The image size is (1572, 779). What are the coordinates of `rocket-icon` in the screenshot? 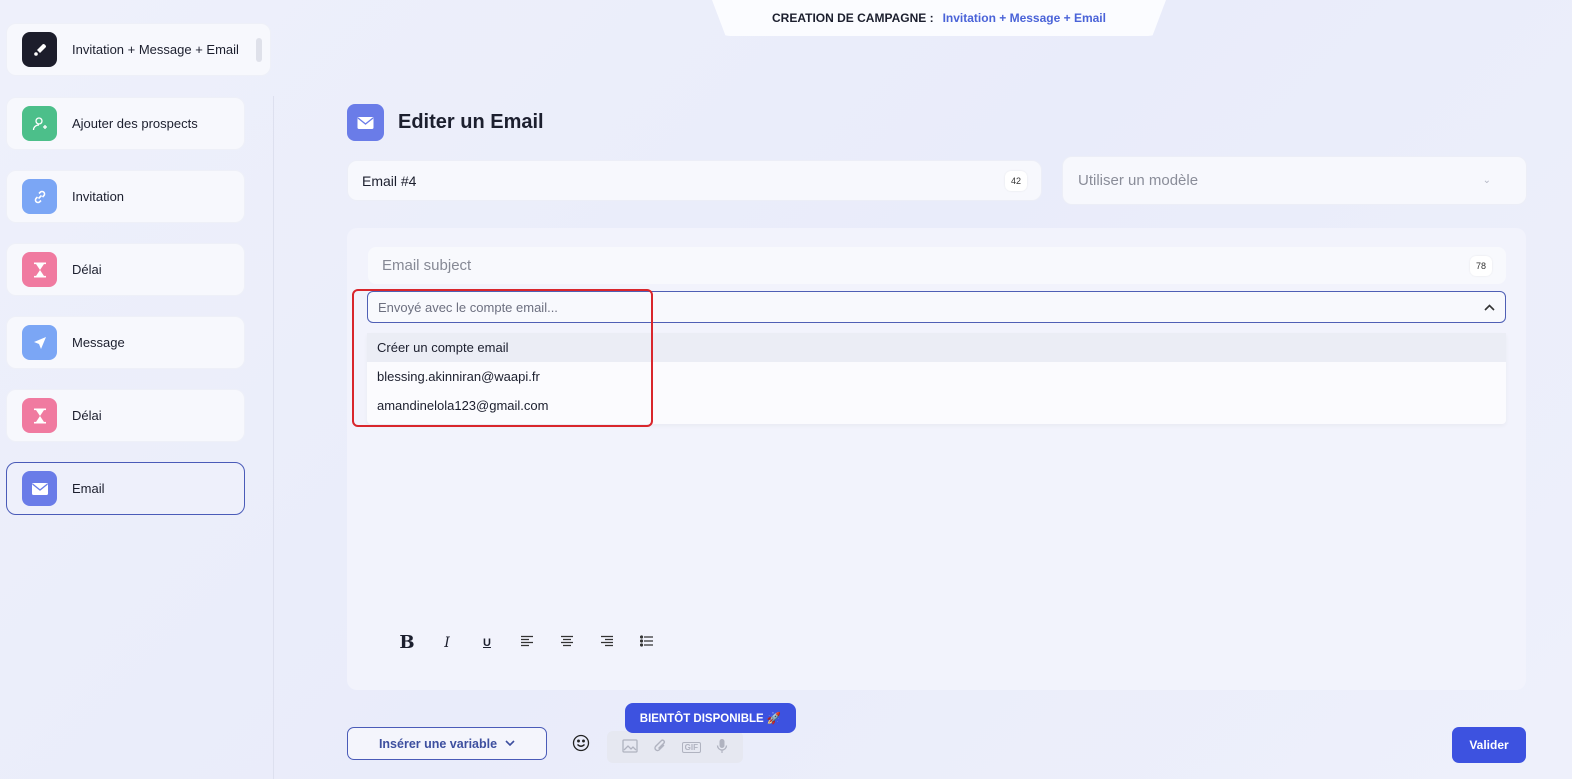 It's located at (39, 49).